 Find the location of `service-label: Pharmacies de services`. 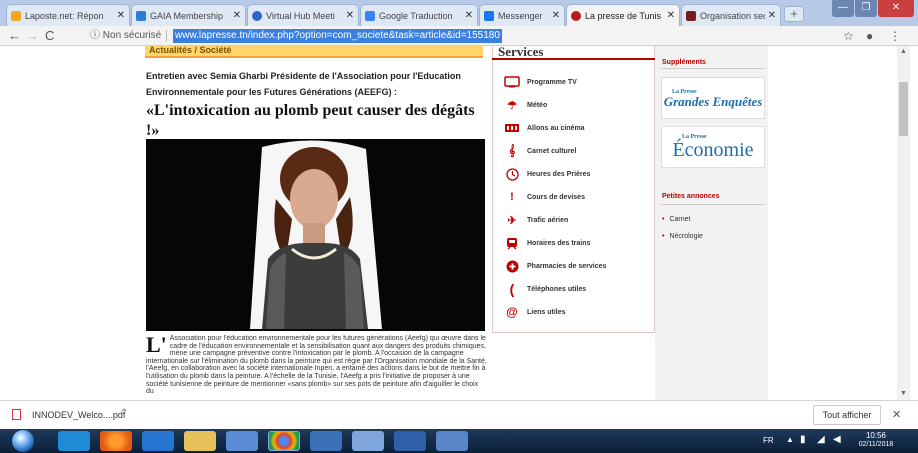

service-label: Pharmacies de services is located at coordinates (567, 266).